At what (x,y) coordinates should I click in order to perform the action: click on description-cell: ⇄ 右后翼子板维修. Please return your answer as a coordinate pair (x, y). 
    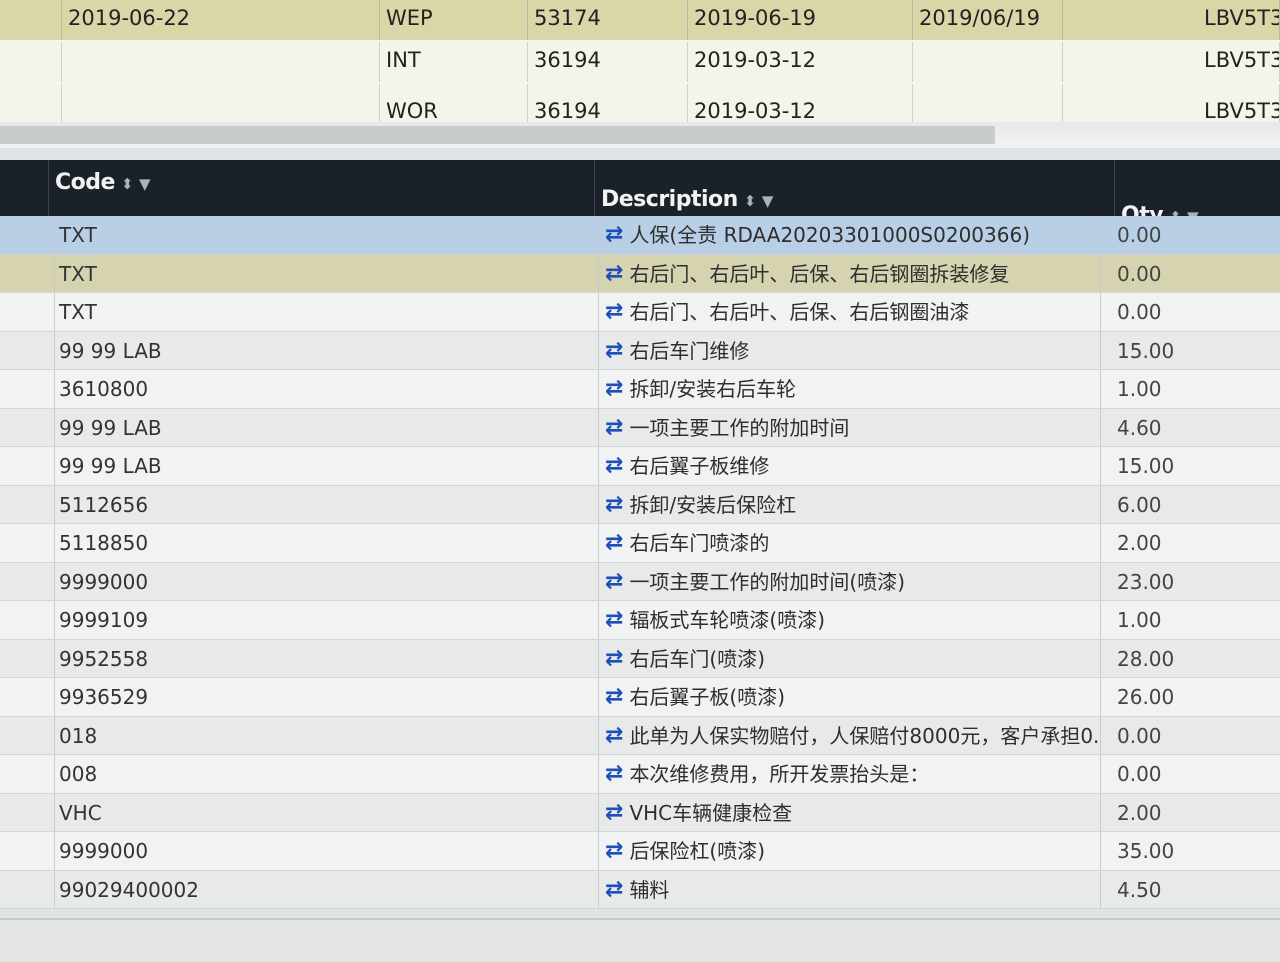
    Looking at the image, I should click on (848, 466).